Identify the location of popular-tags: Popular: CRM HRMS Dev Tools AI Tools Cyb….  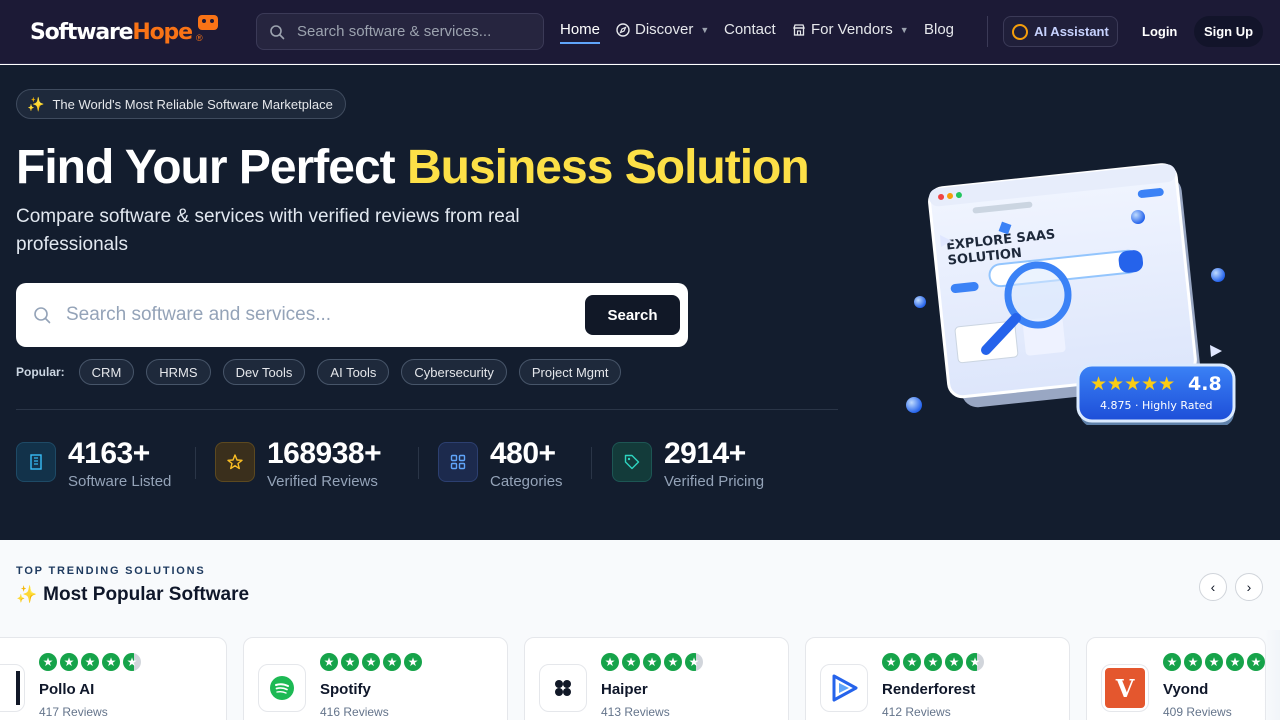
(319, 372).